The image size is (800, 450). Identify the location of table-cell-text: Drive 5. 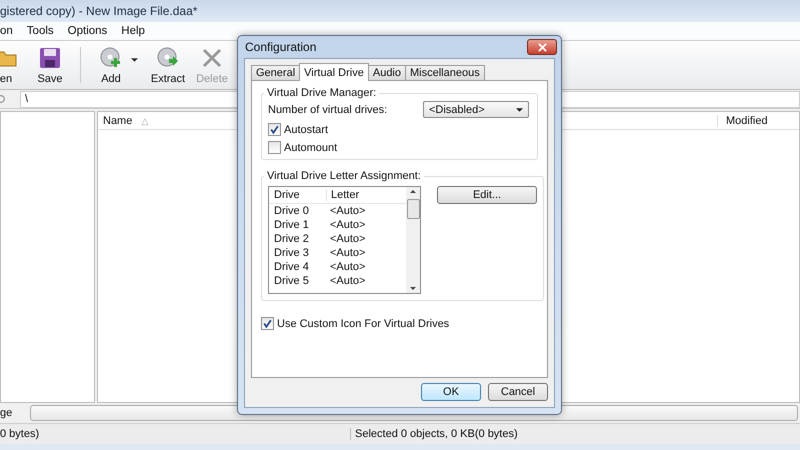
(291, 281).